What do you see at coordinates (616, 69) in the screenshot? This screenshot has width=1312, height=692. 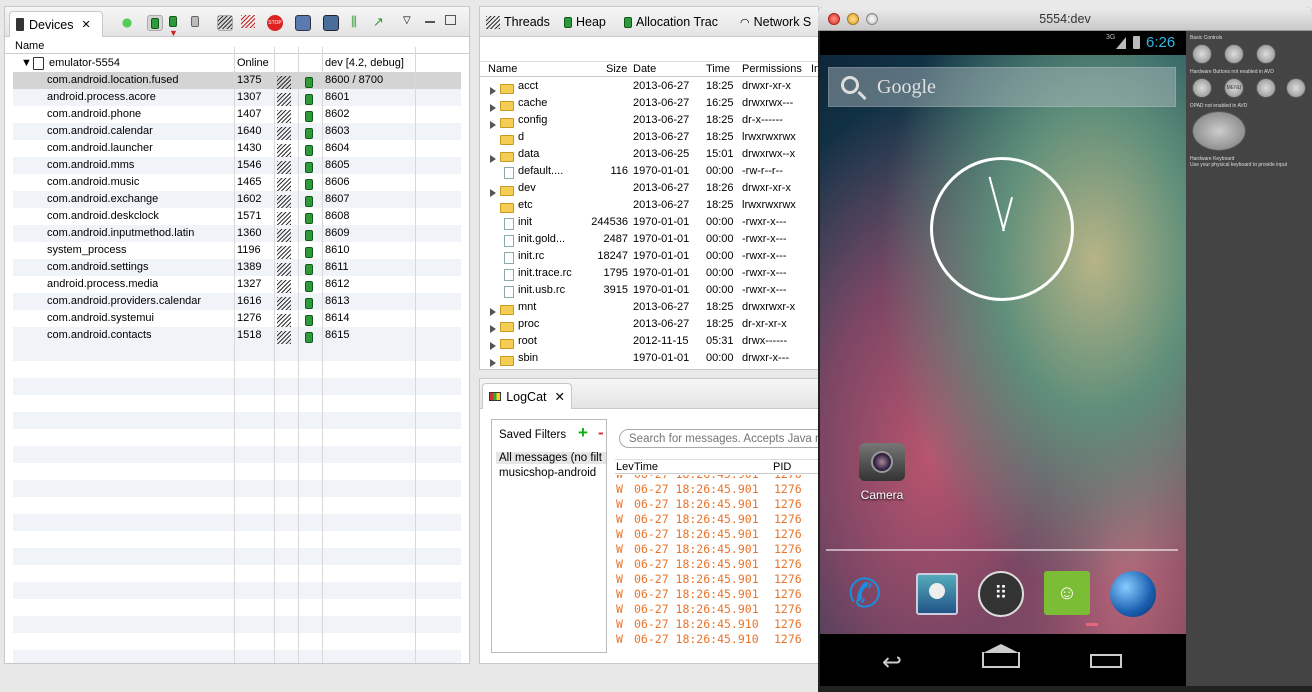 I see `col-size: Size` at bounding box center [616, 69].